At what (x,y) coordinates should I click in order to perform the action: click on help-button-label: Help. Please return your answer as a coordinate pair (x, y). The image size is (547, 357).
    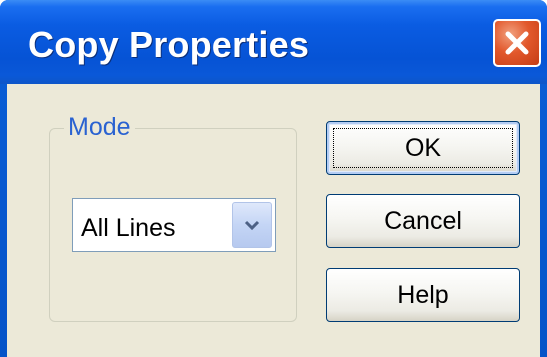
    Looking at the image, I should click on (423, 295).